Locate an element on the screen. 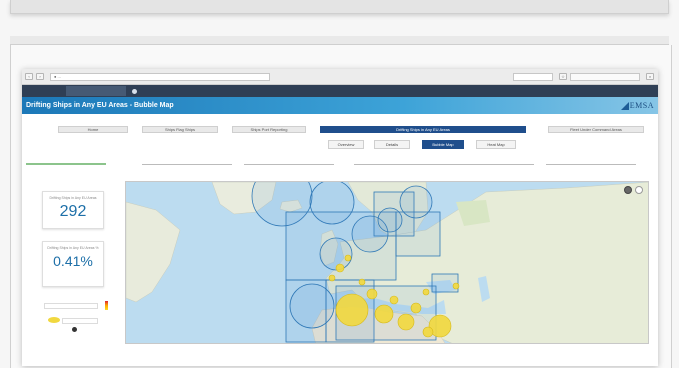 The width and height of the screenshot is (679, 368). nav-item-drifting-ships: Drifting Ships in Any EU Areas is located at coordinates (423, 129).